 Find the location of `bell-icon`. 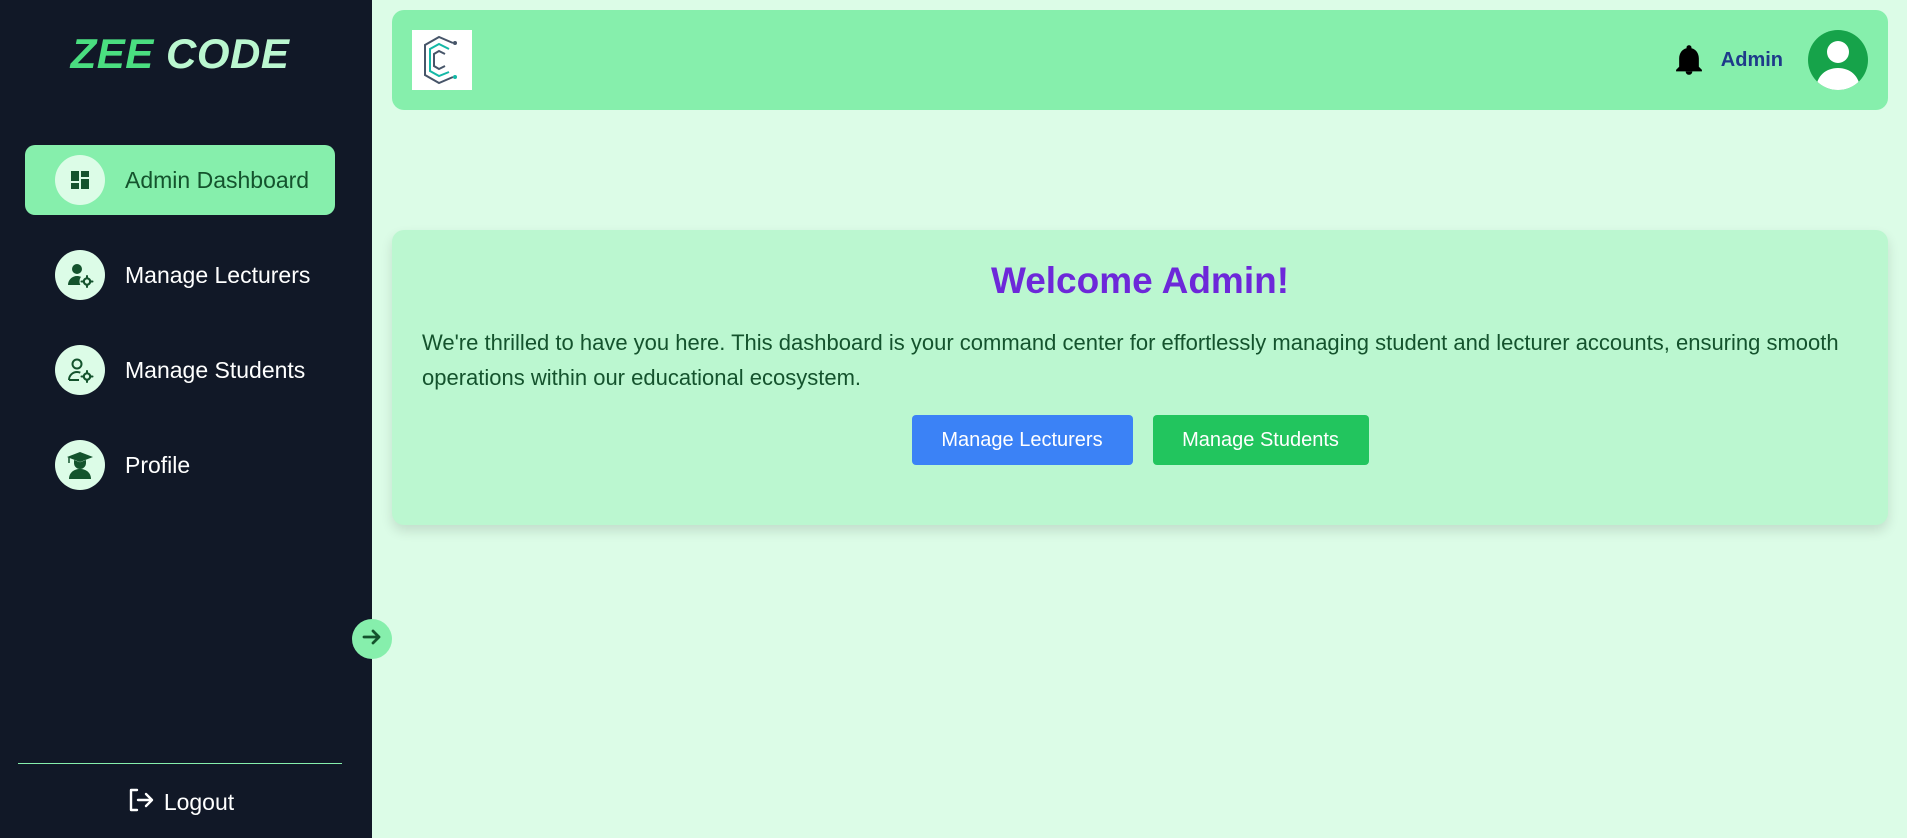

bell-icon is located at coordinates (1689, 60).